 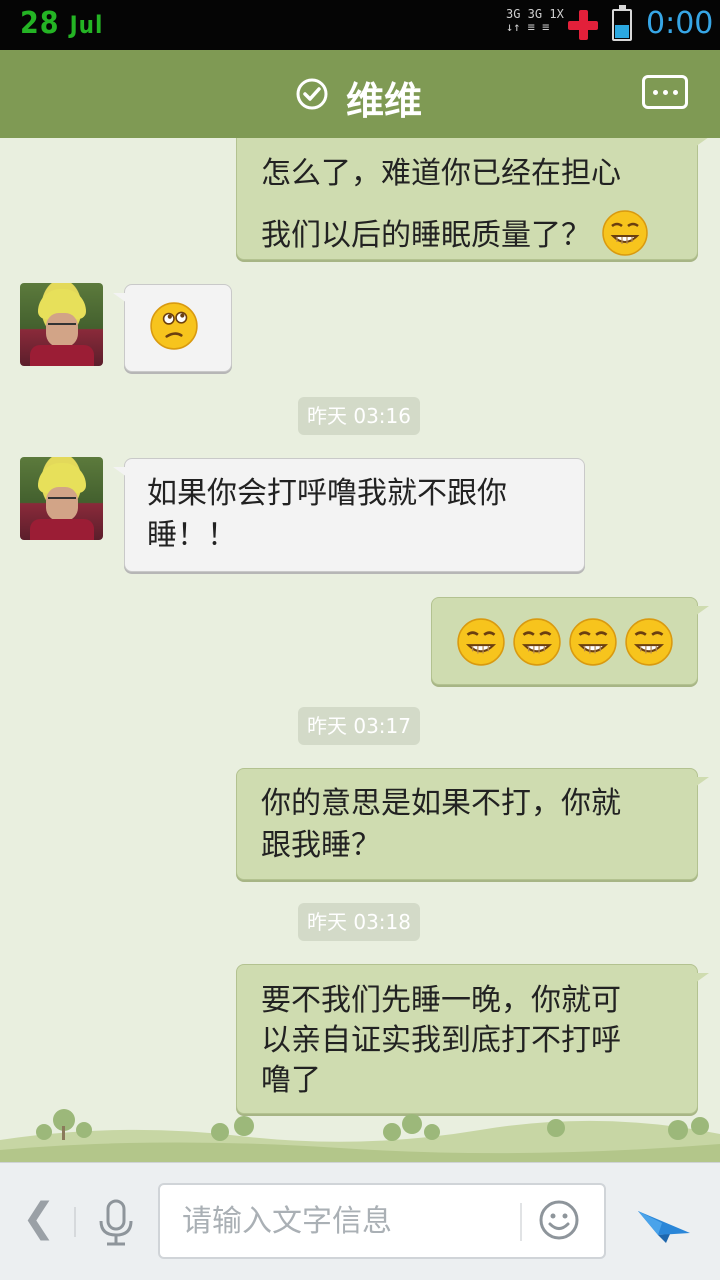 I want to click on message-text: 怎么了，难道你已经在担心, so click(x=441, y=173).